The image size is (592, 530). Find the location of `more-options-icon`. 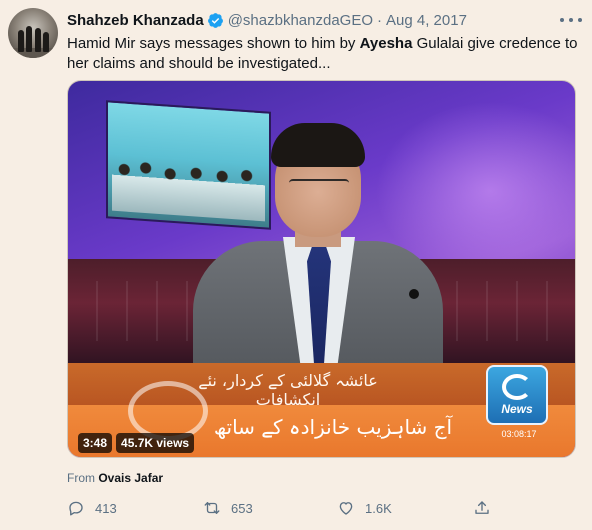

more-options-icon is located at coordinates (571, 20).